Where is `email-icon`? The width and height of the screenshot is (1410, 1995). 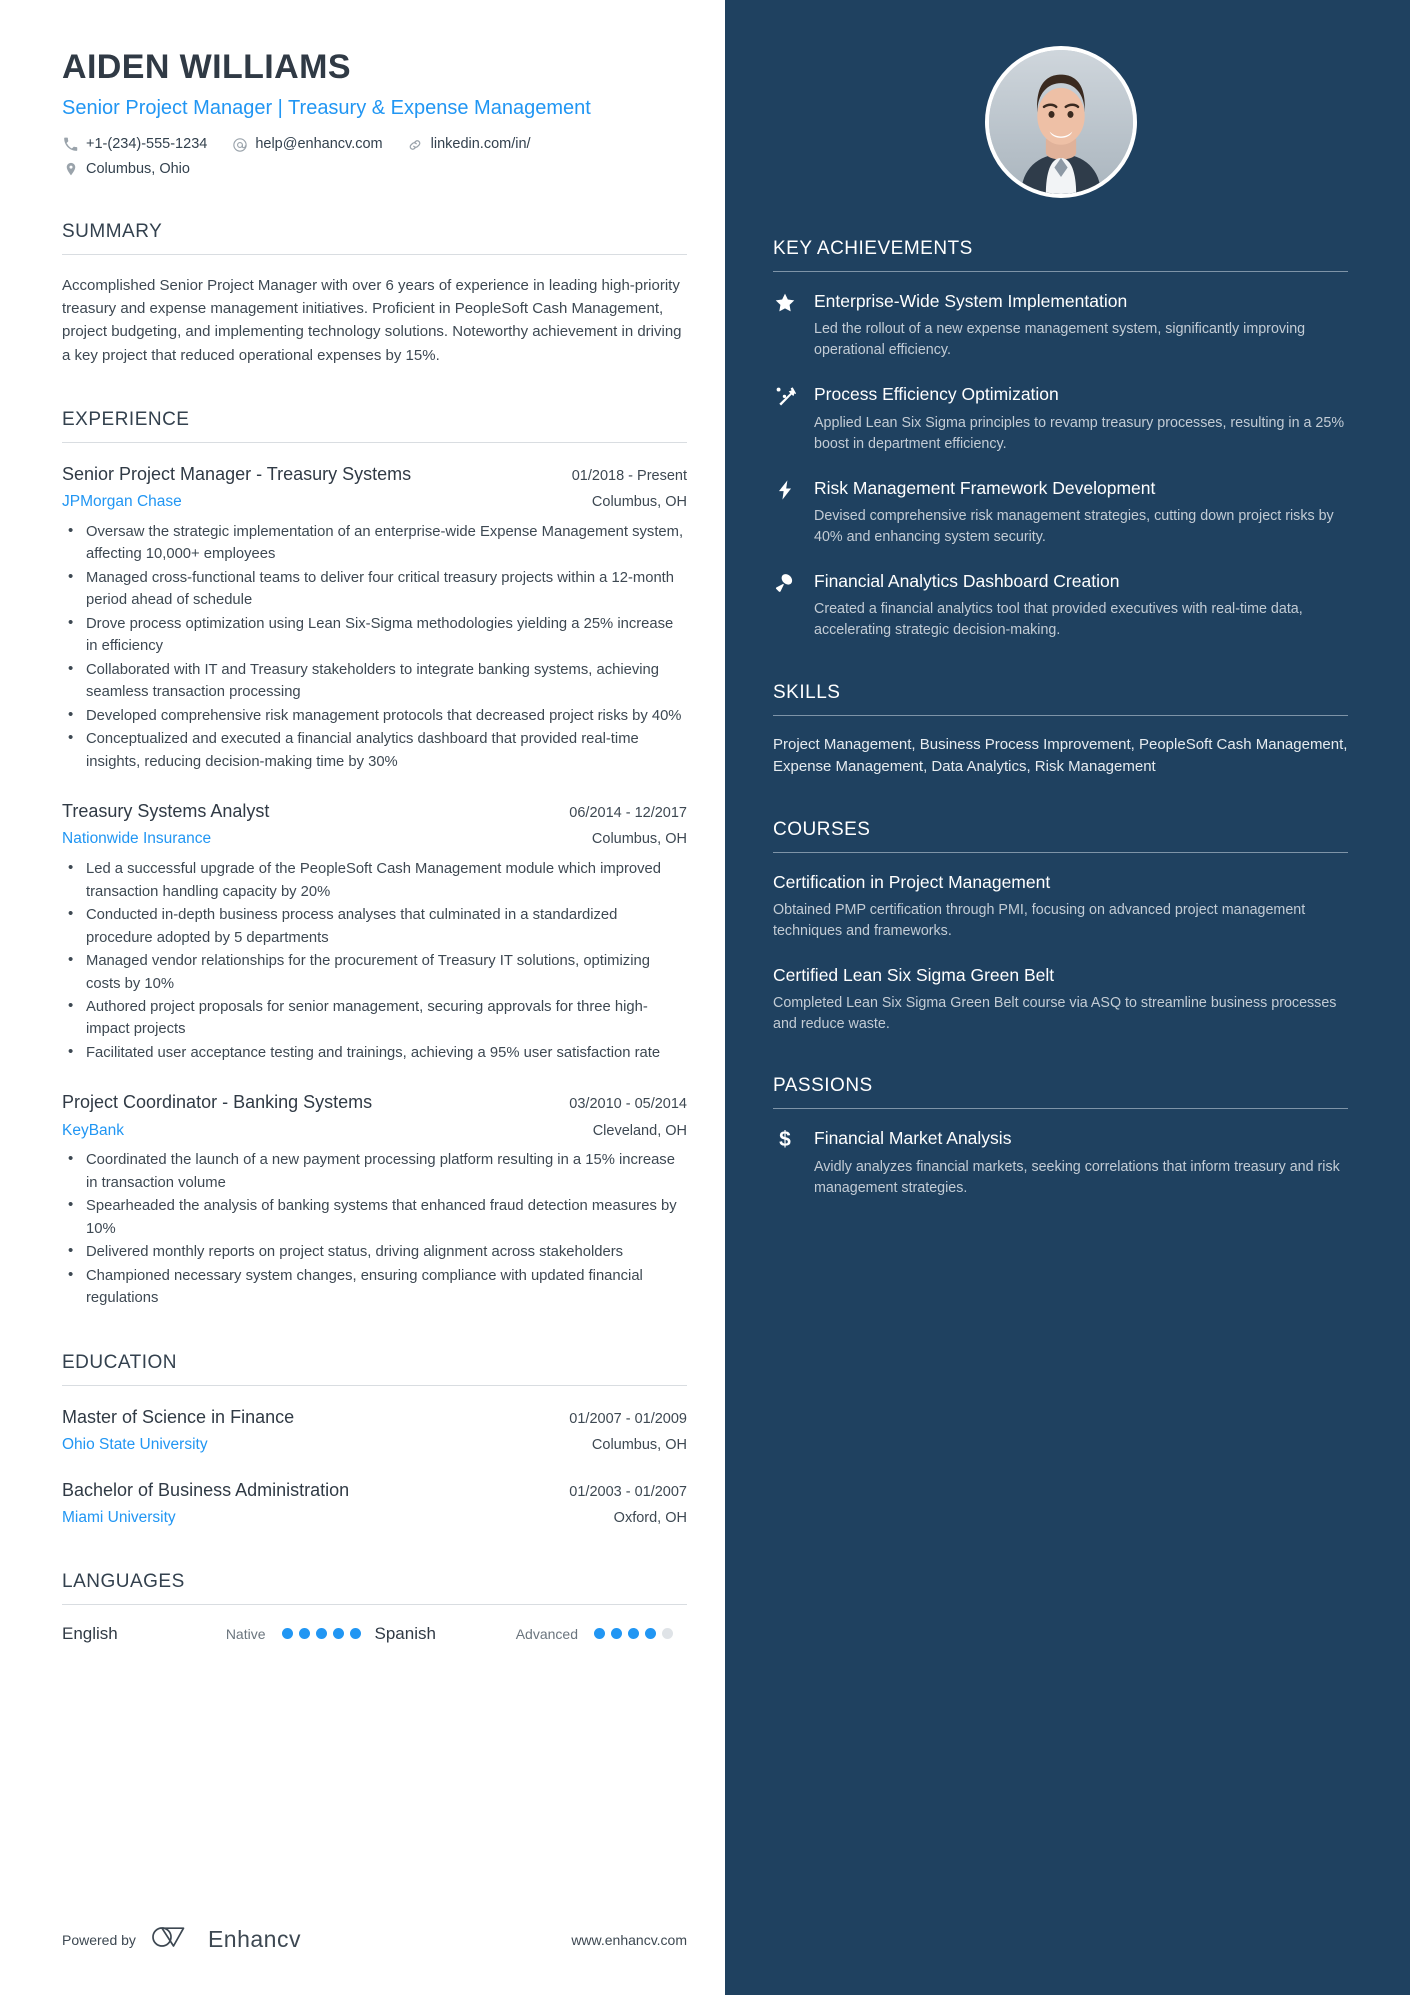 email-icon is located at coordinates (239, 144).